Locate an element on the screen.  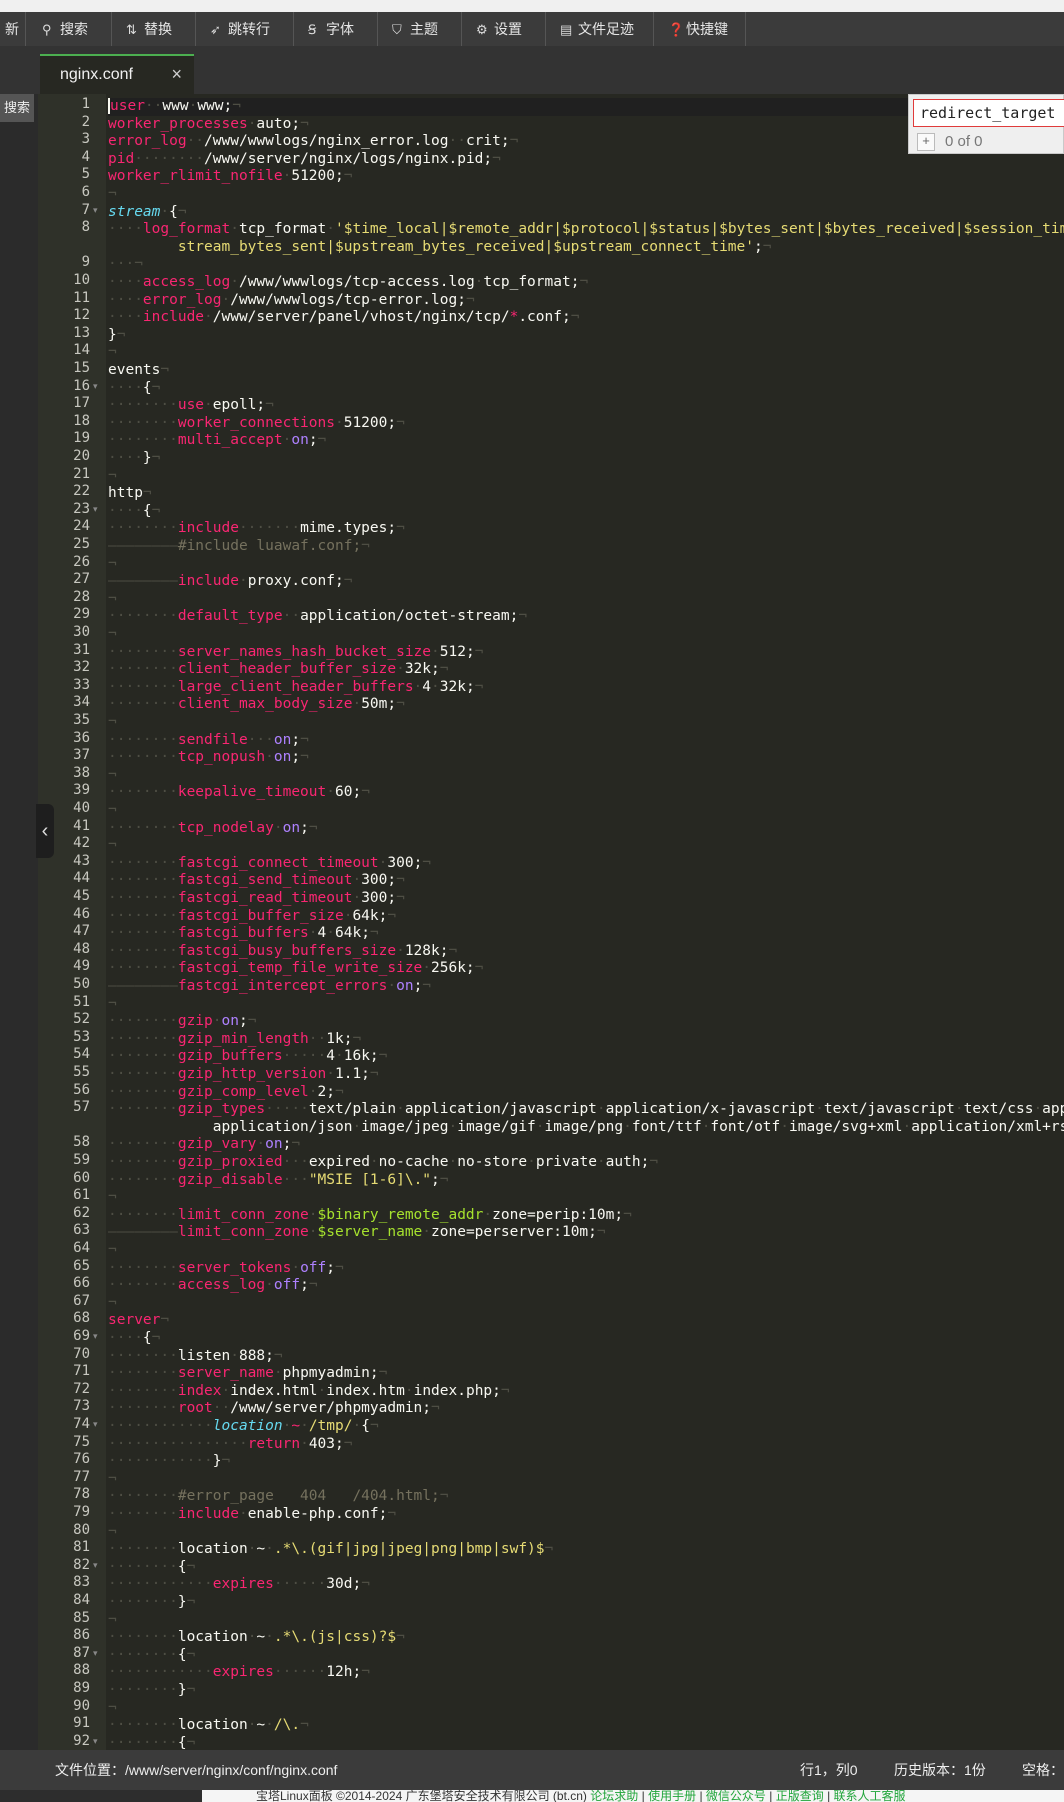
code-line: ————————#include luawaf.conf;¬ is located at coordinates (239, 546).